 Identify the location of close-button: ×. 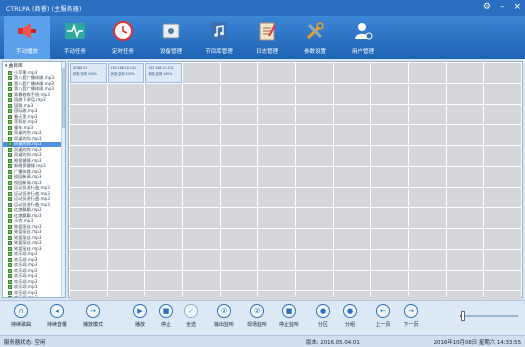
(517, 7).